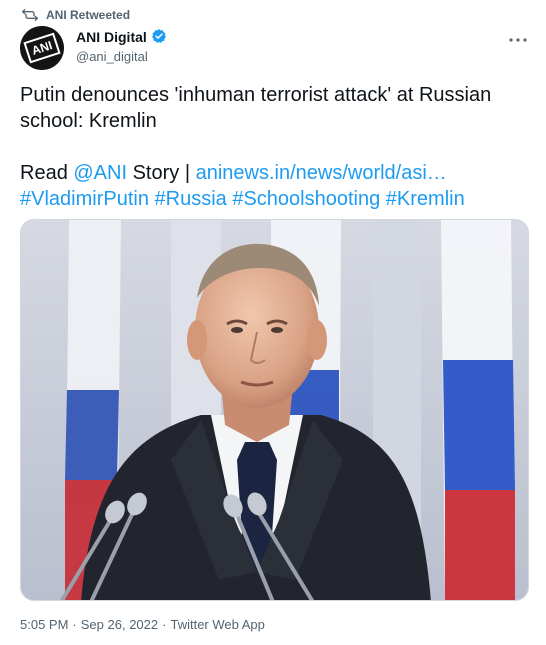  I want to click on retweet-context: ANI Retweeted, so click(76, 15).